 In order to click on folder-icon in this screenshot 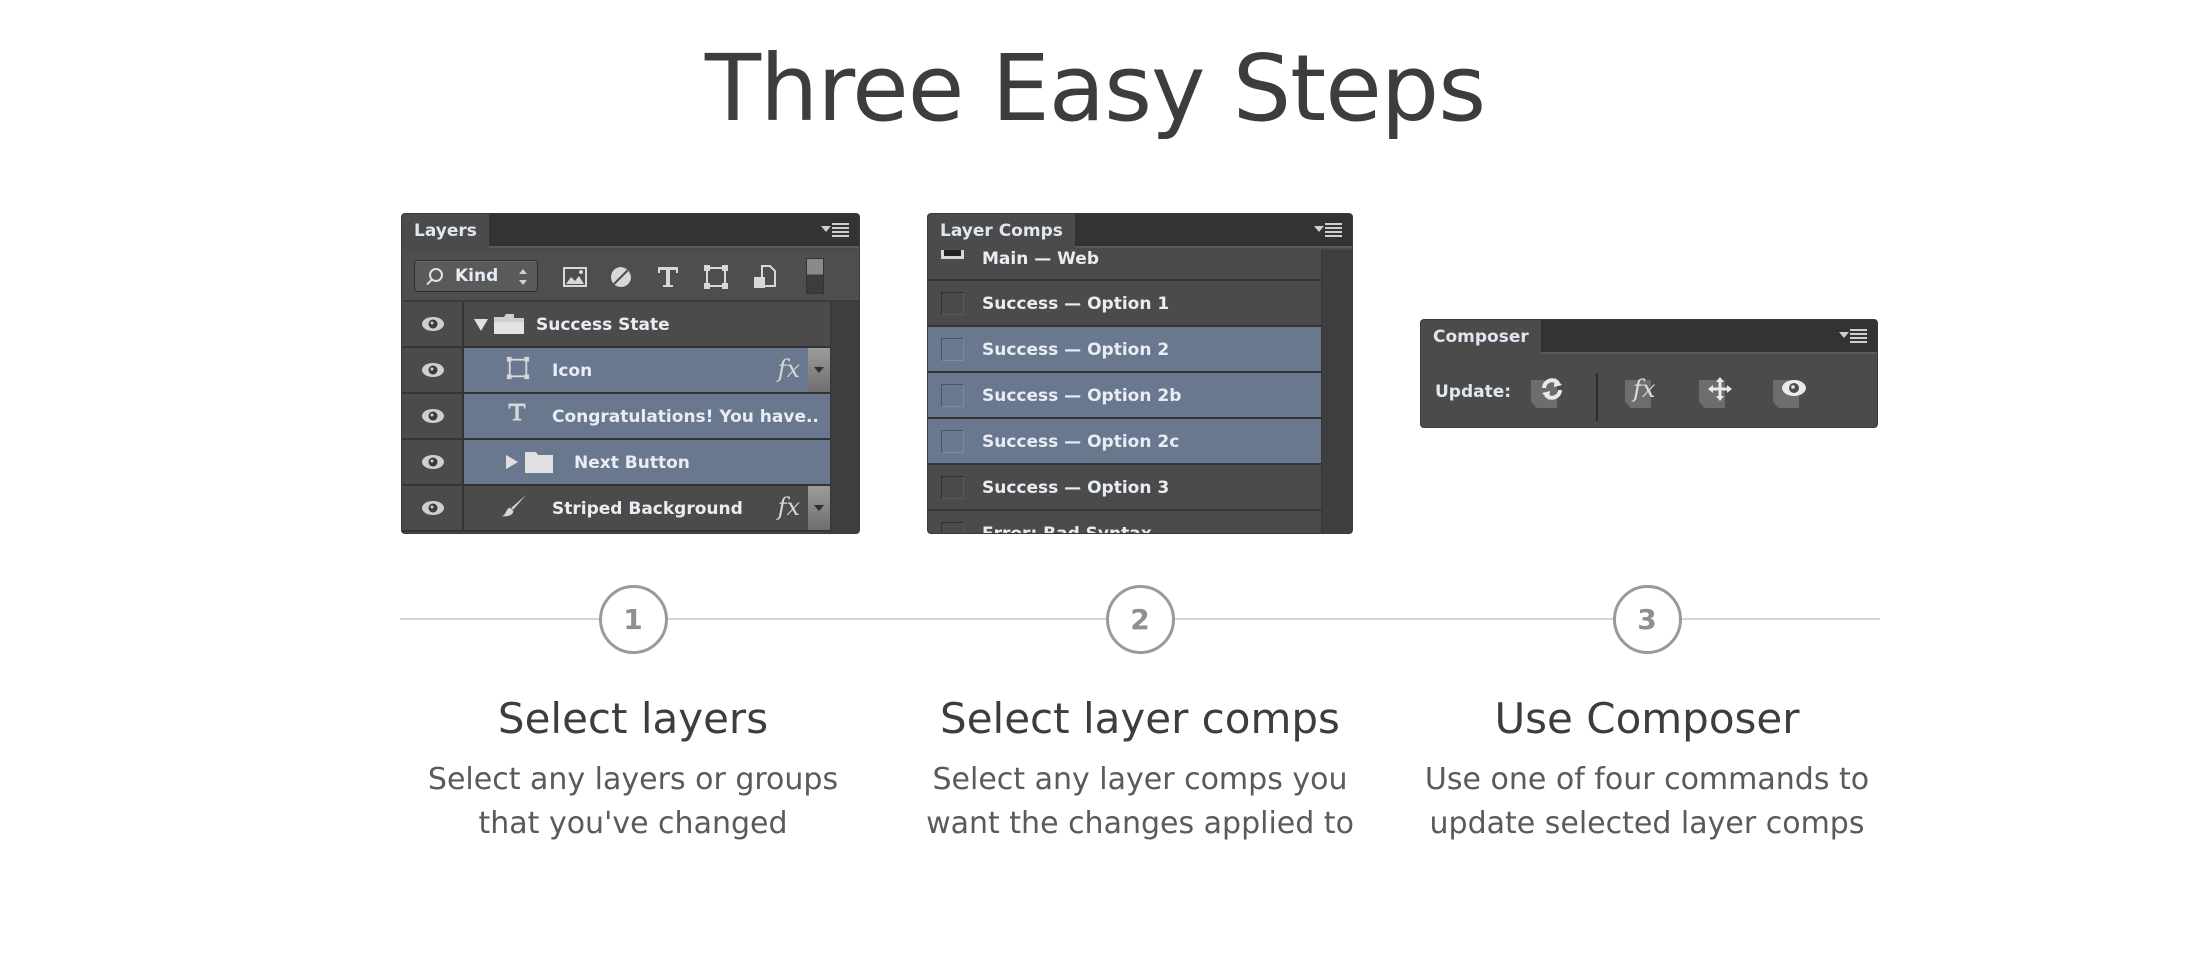, I will do `click(539, 462)`.